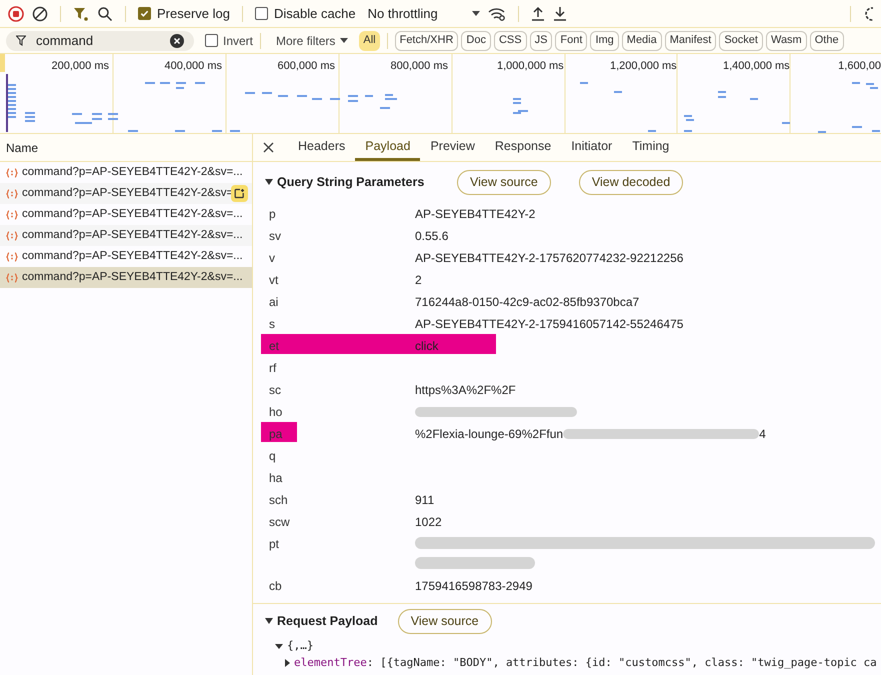 The height and width of the screenshot is (675, 881). Describe the element at coordinates (541, 40) in the screenshot. I see `type-filter-chip: JS` at that location.